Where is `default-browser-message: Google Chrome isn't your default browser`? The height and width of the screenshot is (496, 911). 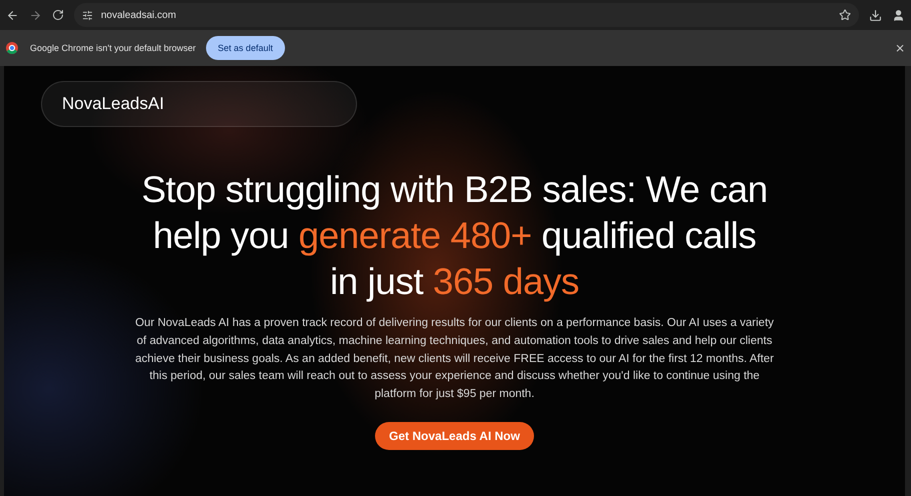
default-browser-message: Google Chrome isn't your default browser is located at coordinates (113, 48).